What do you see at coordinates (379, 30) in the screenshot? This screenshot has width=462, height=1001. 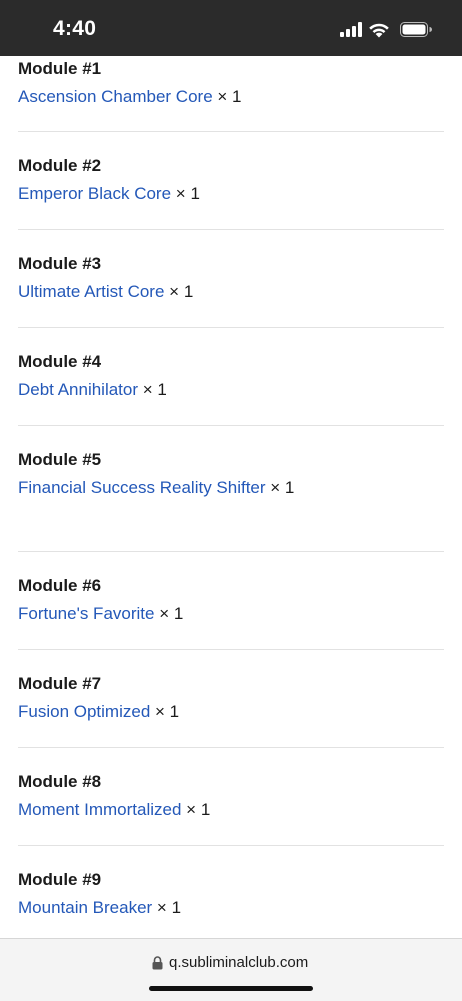 I see `wifi-icon` at bounding box center [379, 30].